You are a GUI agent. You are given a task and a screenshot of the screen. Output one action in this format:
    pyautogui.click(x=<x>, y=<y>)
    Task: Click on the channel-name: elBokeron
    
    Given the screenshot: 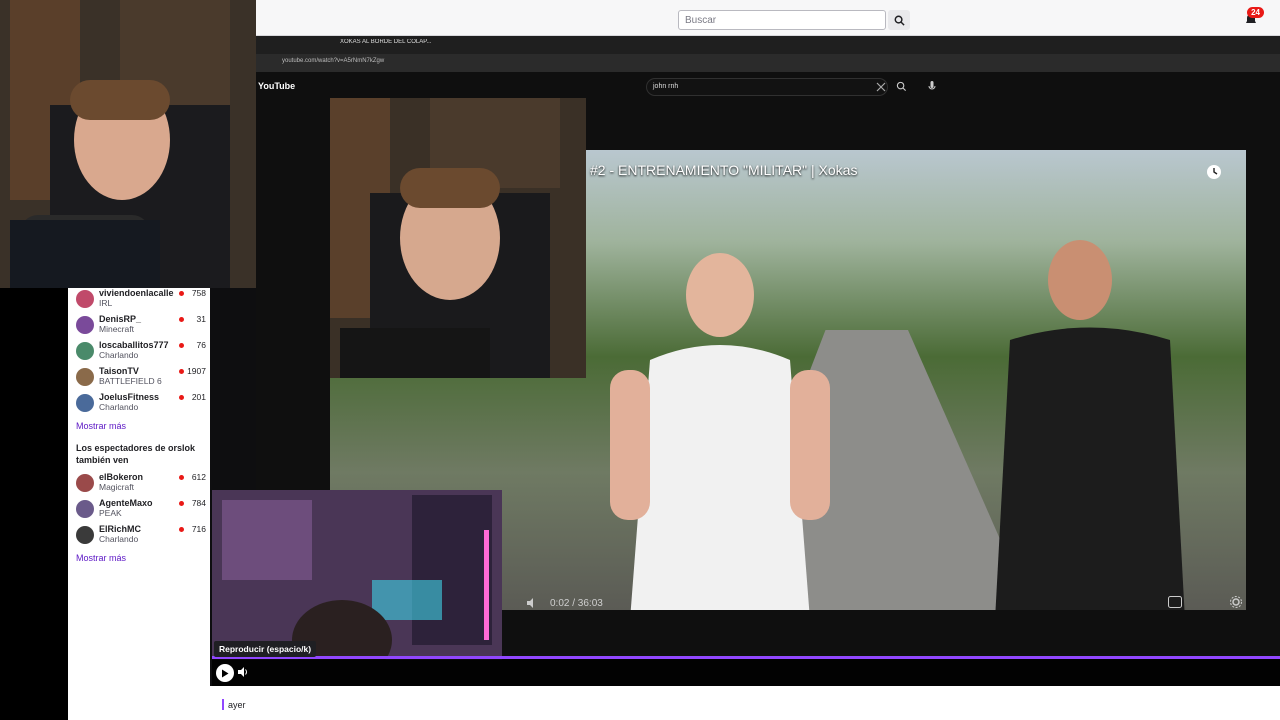 What is the action you would take?
    pyautogui.click(x=121, y=477)
    